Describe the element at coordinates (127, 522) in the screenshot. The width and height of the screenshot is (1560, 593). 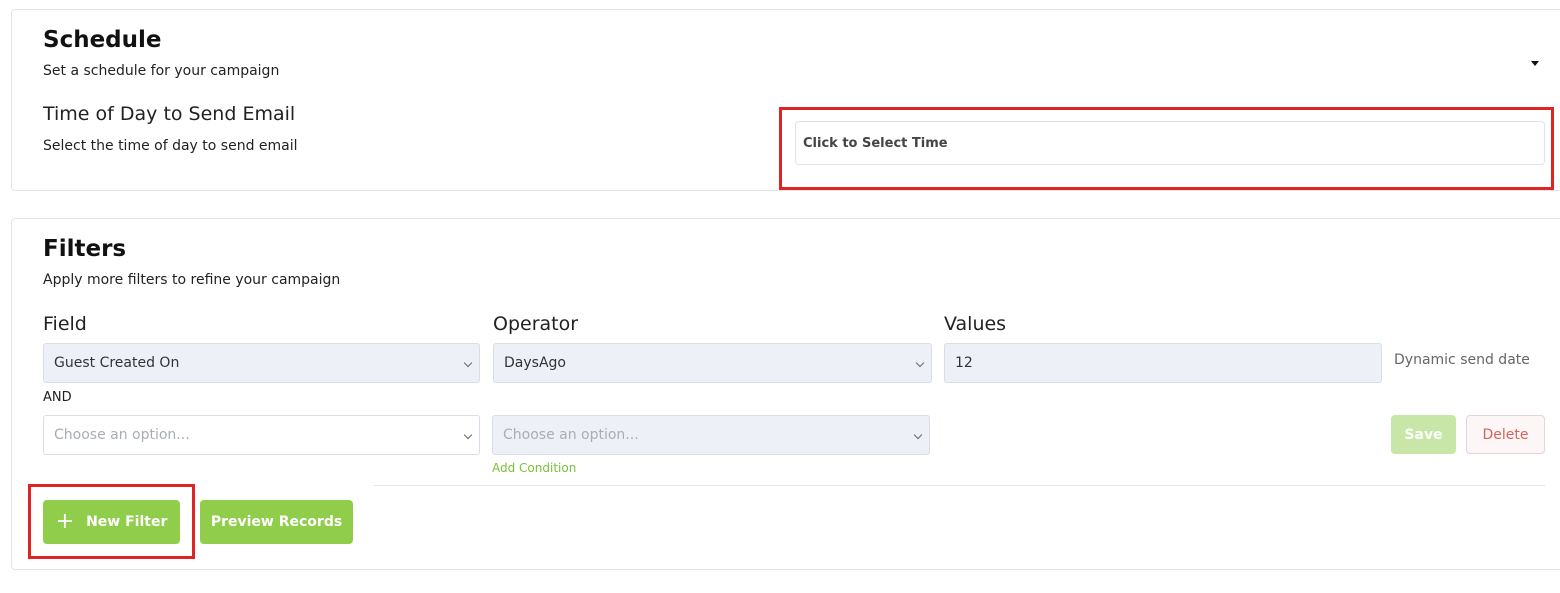
I see `new-filter-label: New Filter` at that location.